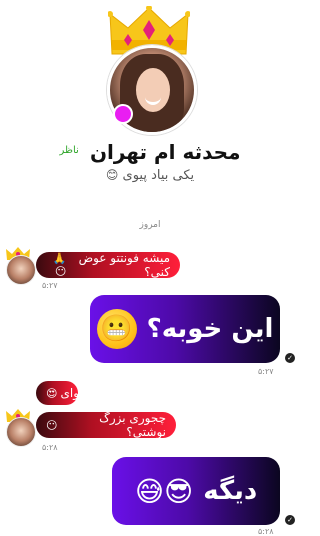 The width and height of the screenshot is (320, 536). I want to click on avatar-face, so click(153, 90).